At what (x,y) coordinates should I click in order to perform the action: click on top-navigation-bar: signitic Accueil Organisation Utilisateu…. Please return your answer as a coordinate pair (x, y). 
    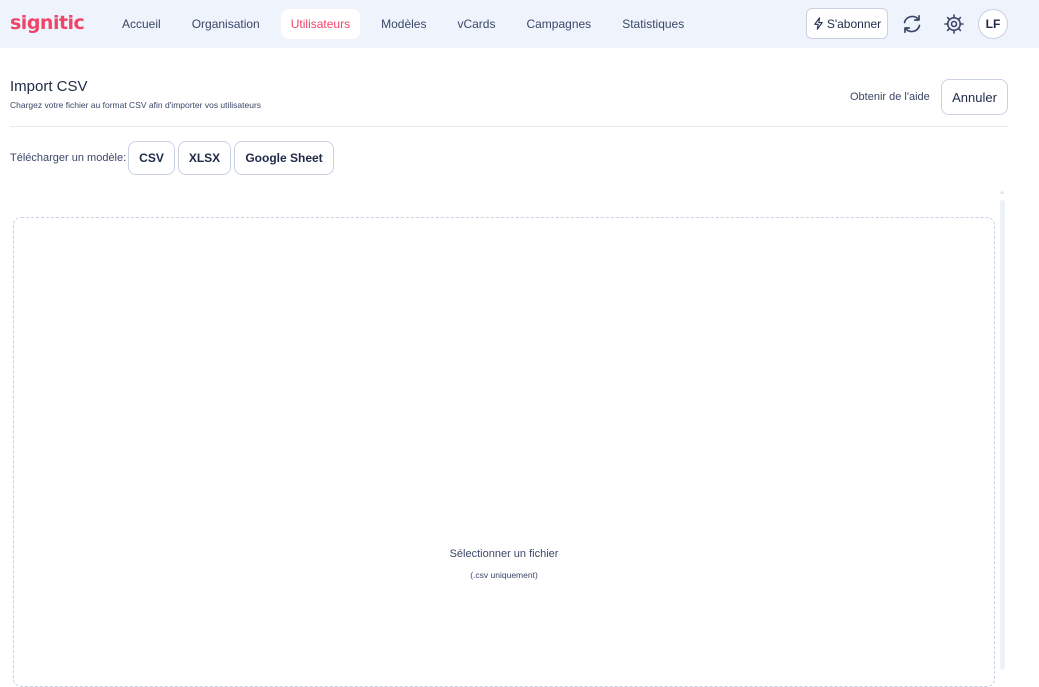
    Looking at the image, I should click on (519, 24).